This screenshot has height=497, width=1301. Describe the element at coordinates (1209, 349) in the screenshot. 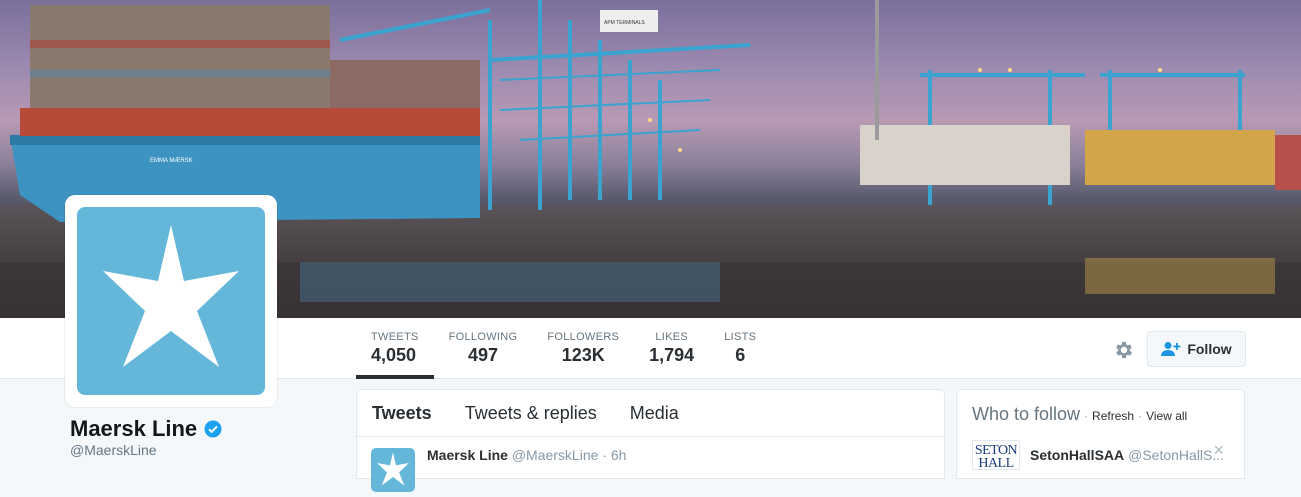

I see `follow-label: Follow` at that location.